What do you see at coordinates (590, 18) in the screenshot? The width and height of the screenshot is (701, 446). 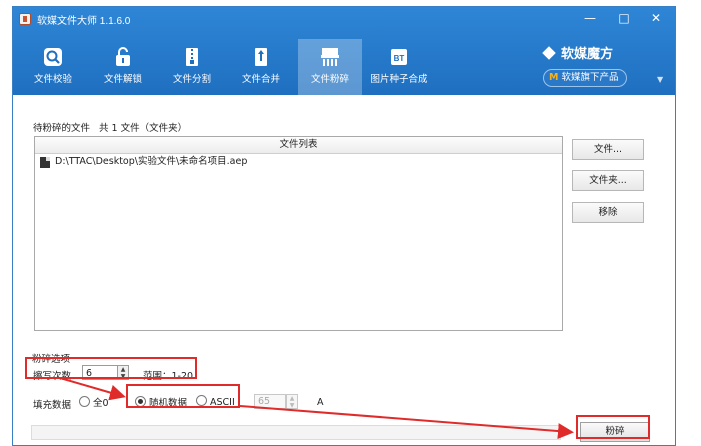 I see `minimize-button: —` at bounding box center [590, 18].